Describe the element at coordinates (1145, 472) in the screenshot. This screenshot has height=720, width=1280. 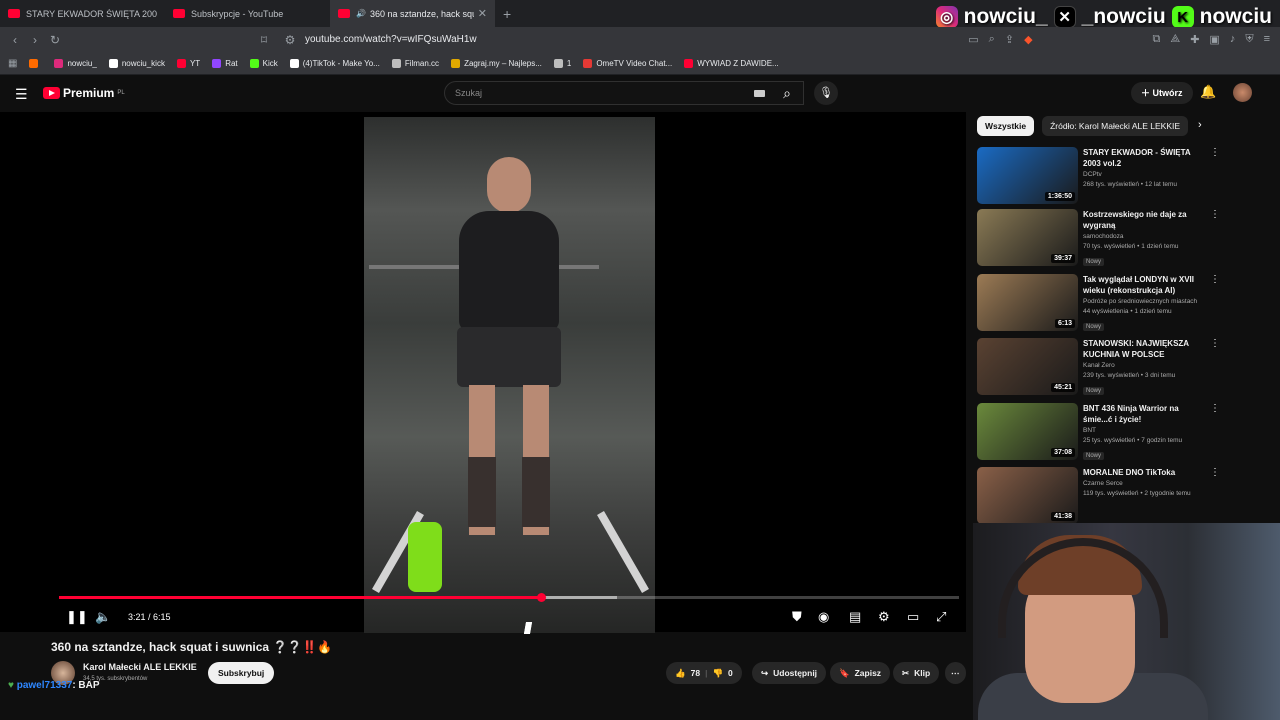
I see `video-title: MORALNE DNO TikToka` at that location.